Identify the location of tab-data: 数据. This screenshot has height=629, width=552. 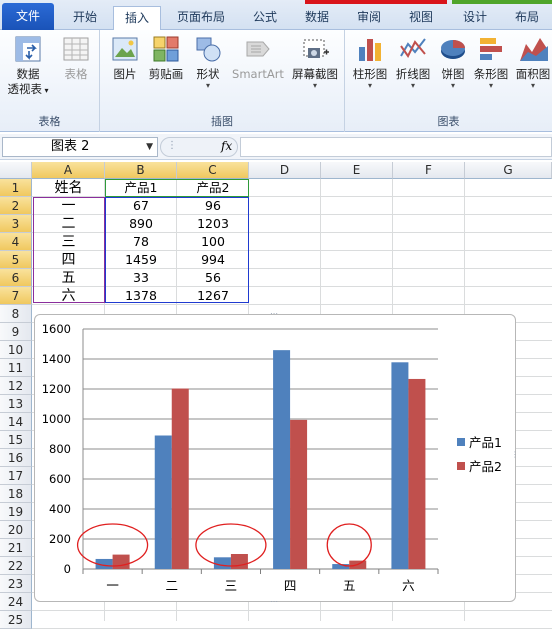
(317, 18).